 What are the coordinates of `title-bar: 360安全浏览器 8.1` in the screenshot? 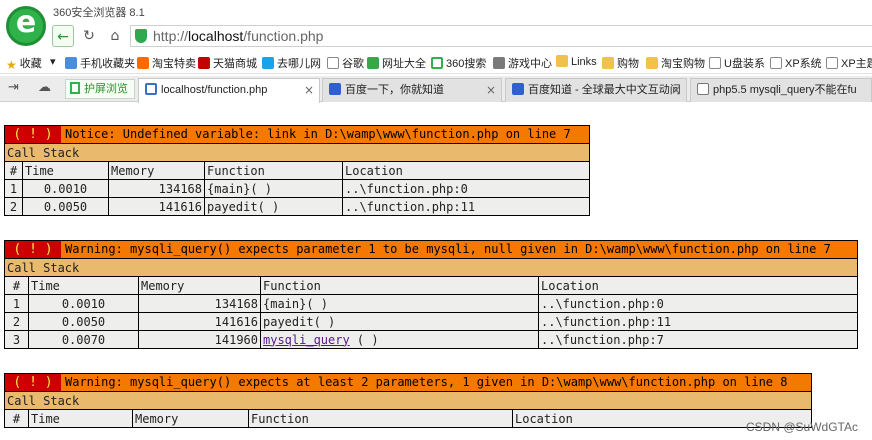 It's located at (436, 23).